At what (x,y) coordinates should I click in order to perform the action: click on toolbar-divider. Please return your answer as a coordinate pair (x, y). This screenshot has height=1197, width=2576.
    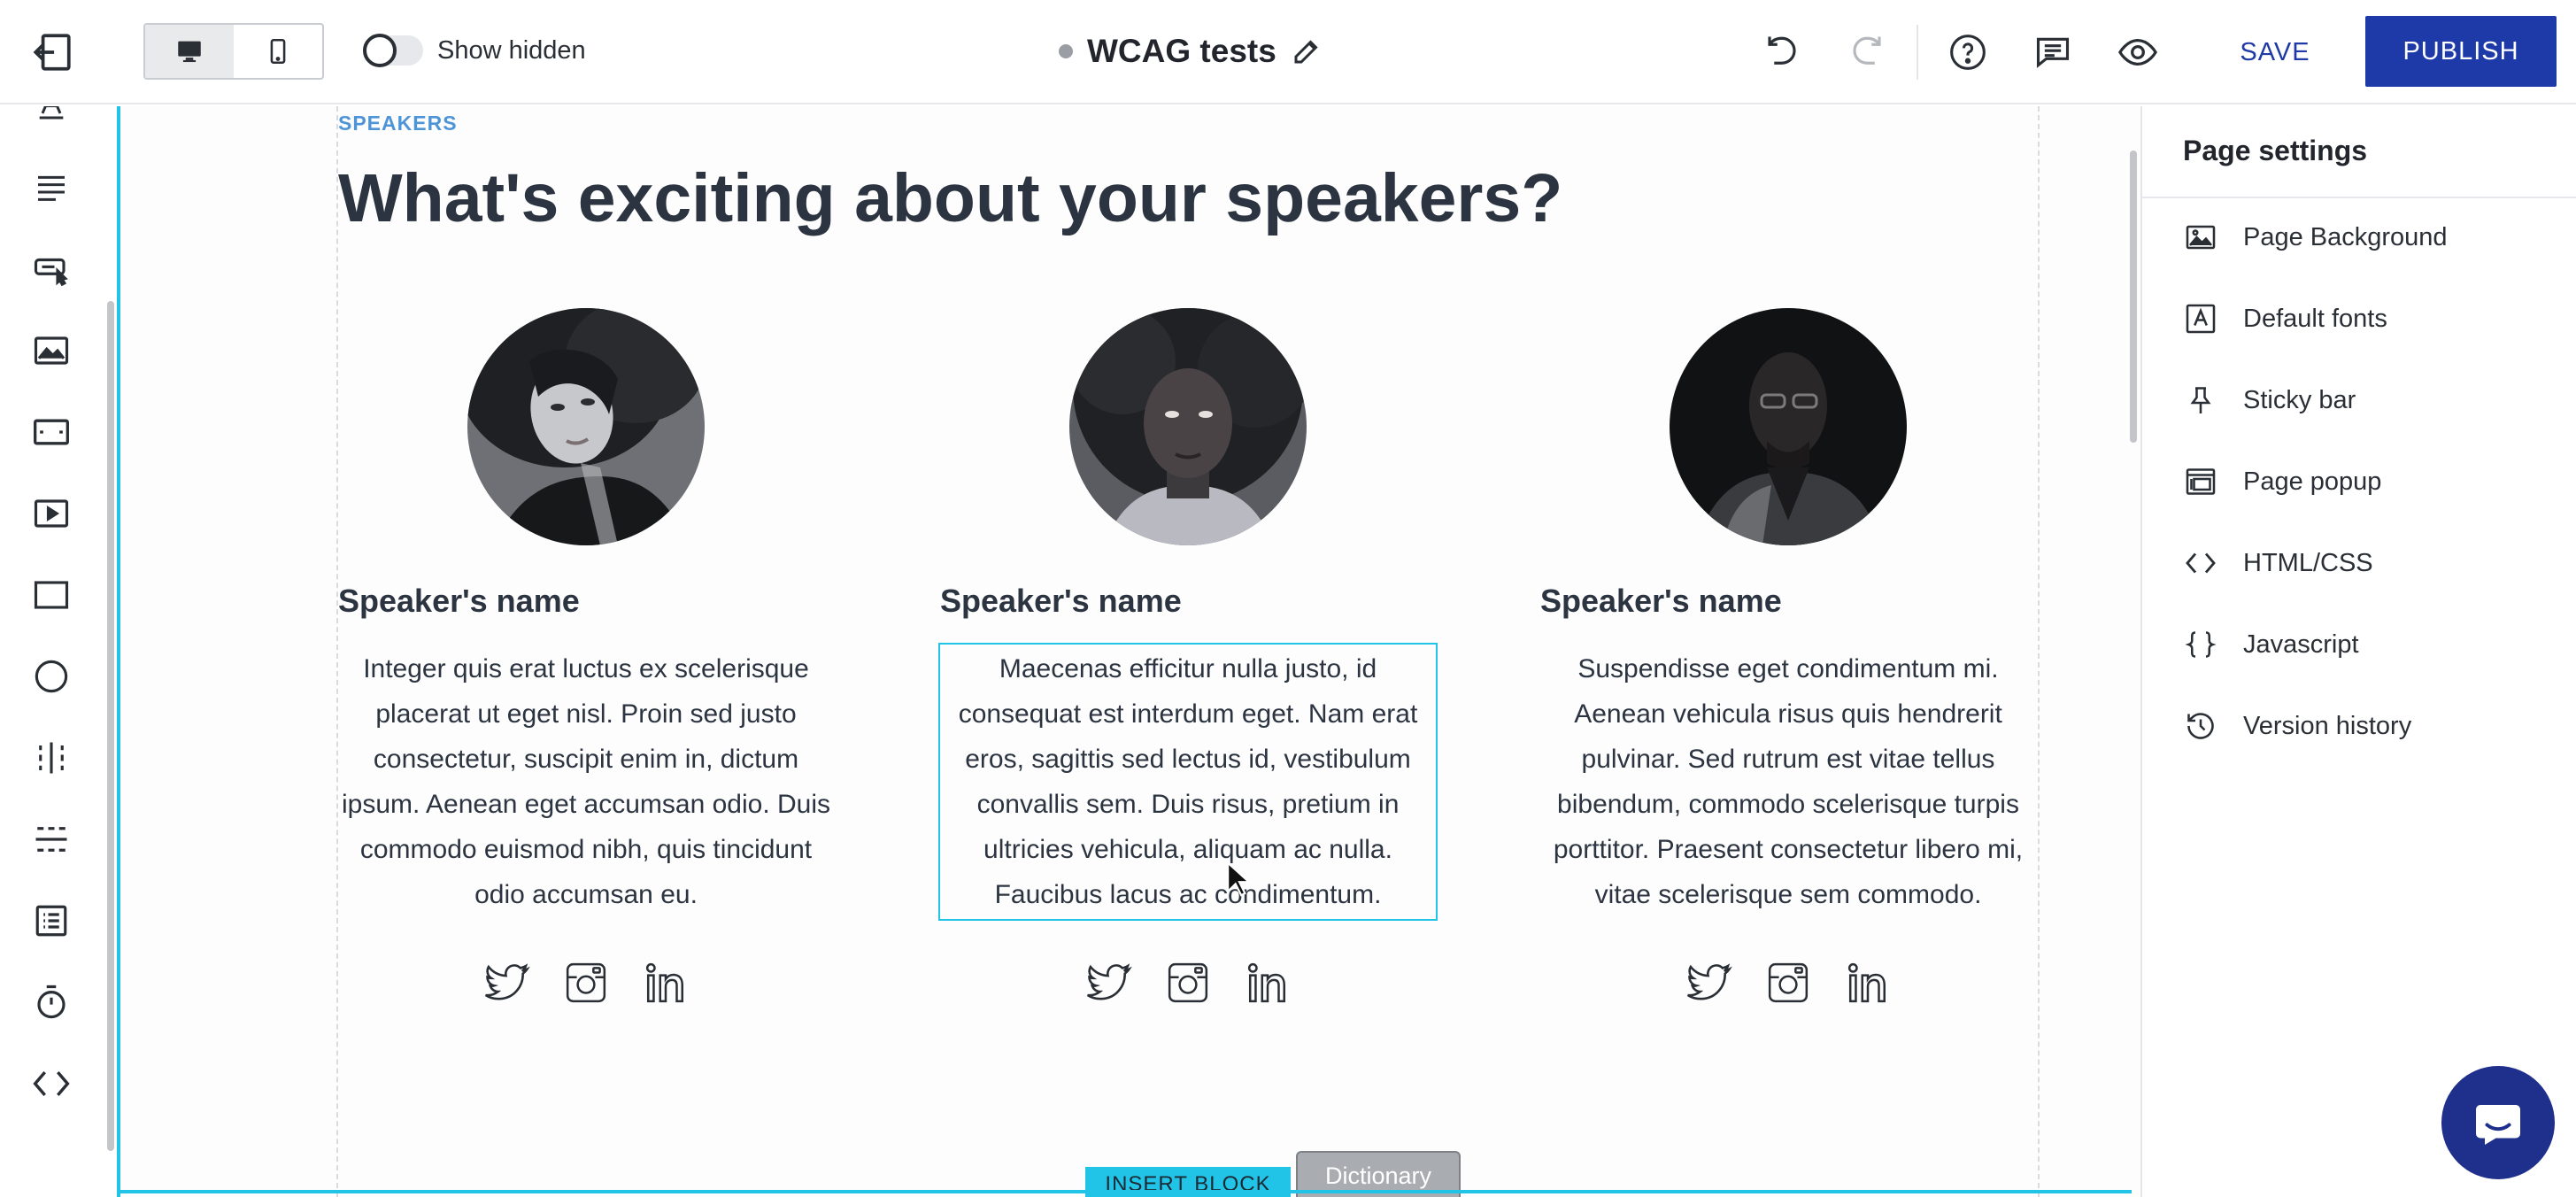
    Looking at the image, I should click on (1917, 52).